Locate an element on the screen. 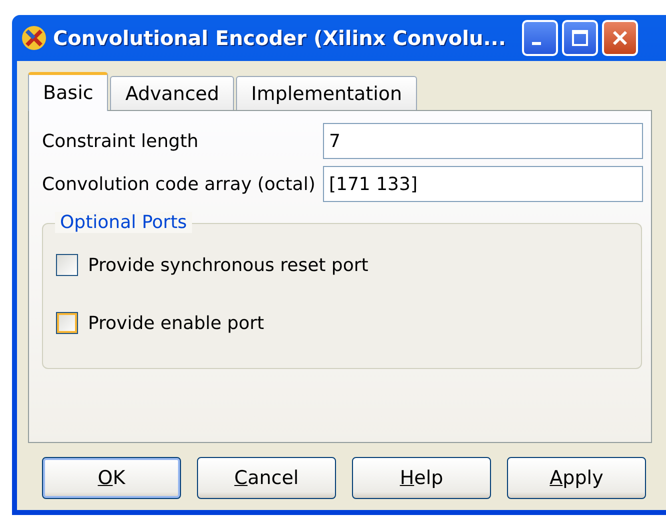 This screenshot has width=666, height=519. dialog-button: OK is located at coordinates (111, 478).